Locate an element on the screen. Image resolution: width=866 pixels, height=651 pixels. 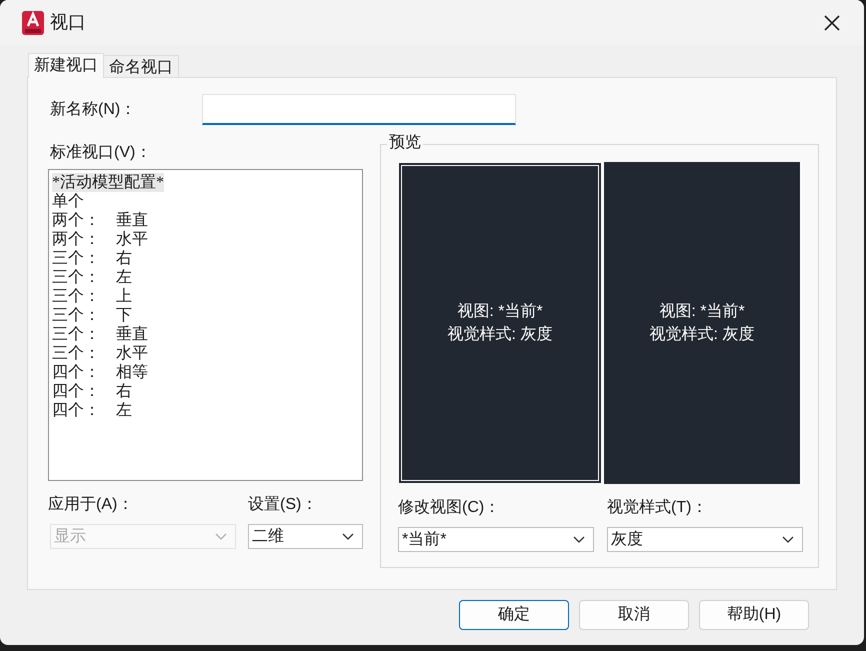
list-item: 三个： 上 is located at coordinates (92, 296).